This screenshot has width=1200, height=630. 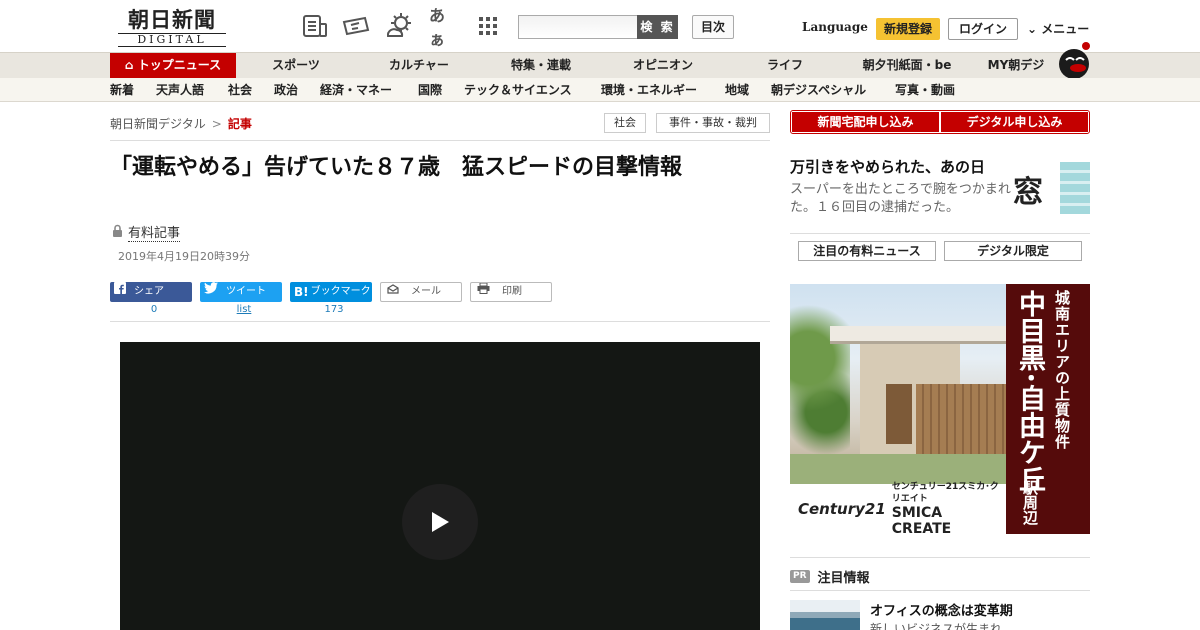 I want to click on article-headline: 「運転やめる」告げていた８７歳 猛スピードの目撃情報, so click(x=396, y=167).